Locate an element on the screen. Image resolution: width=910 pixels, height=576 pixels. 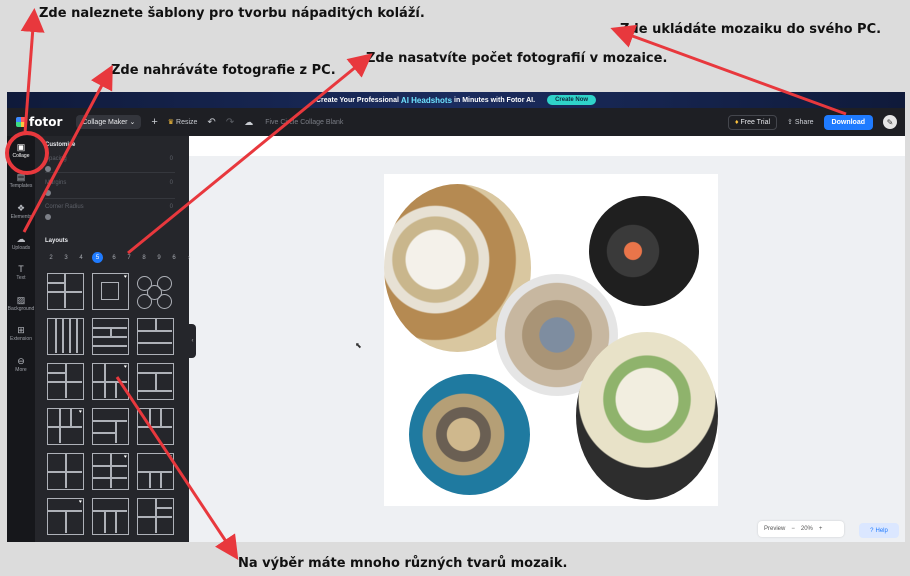
count-option: 3 is located at coordinates (66, 258).